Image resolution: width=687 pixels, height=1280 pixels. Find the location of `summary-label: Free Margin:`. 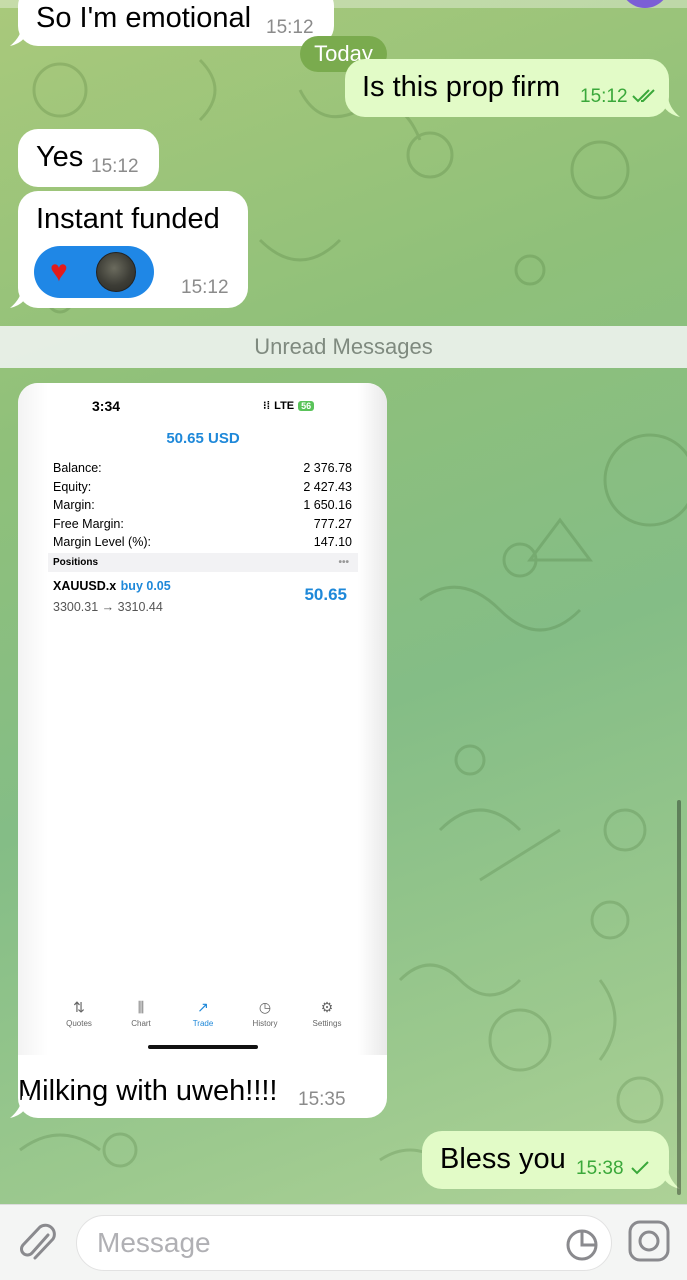

summary-label: Free Margin: is located at coordinates (88, 523).